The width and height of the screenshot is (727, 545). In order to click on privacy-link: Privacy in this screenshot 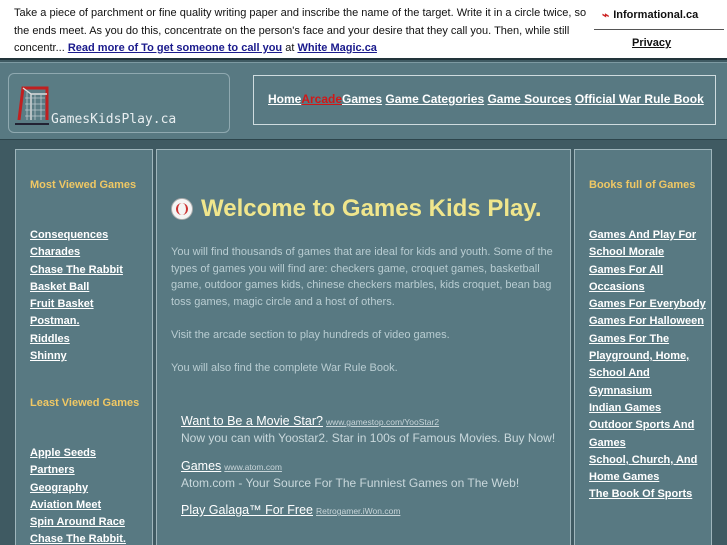, I will do `click(651, 43)`.